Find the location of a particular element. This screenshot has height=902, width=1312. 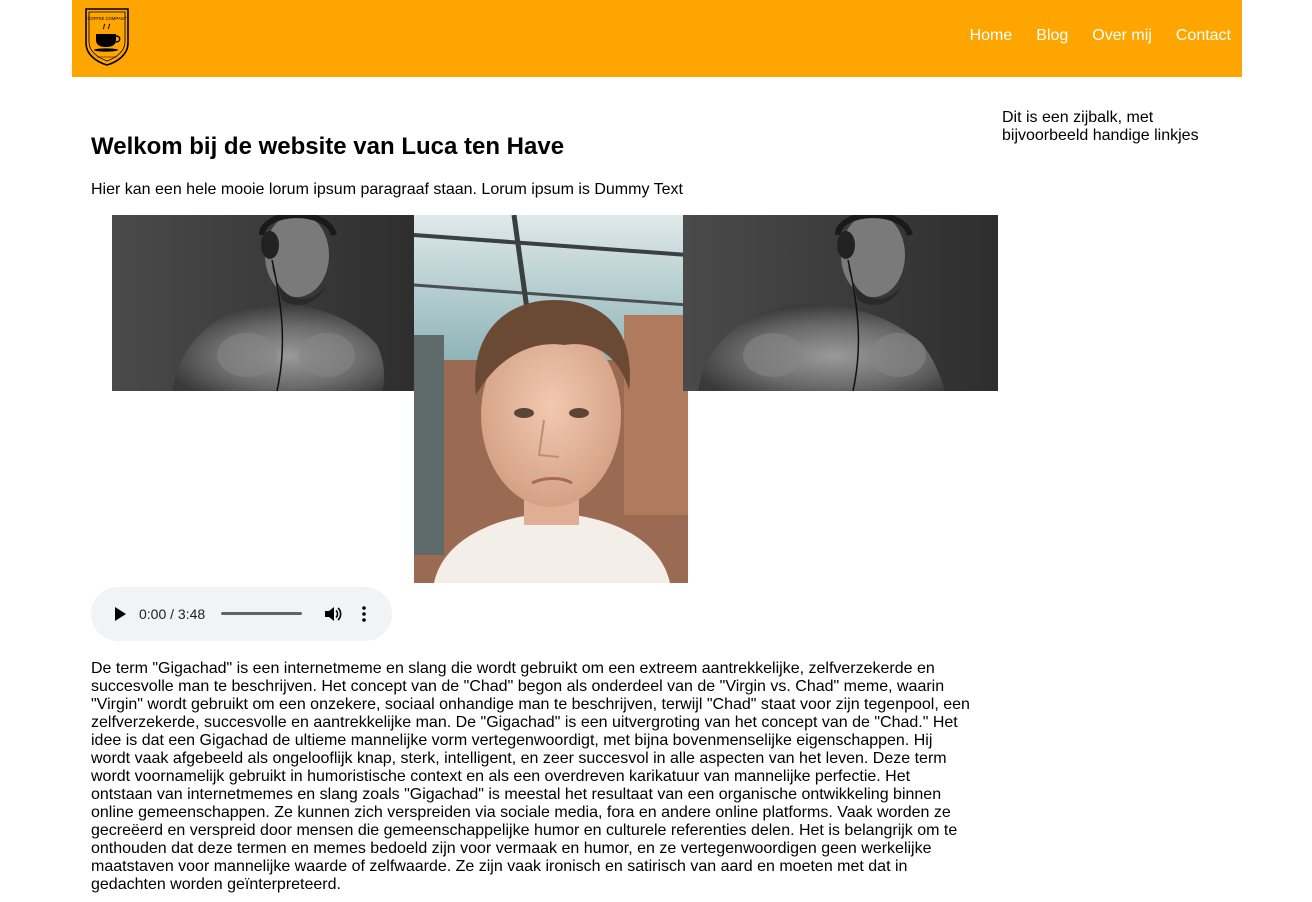

audio-time: 0:00 / 3:48 is located at coordinates (172, 614).